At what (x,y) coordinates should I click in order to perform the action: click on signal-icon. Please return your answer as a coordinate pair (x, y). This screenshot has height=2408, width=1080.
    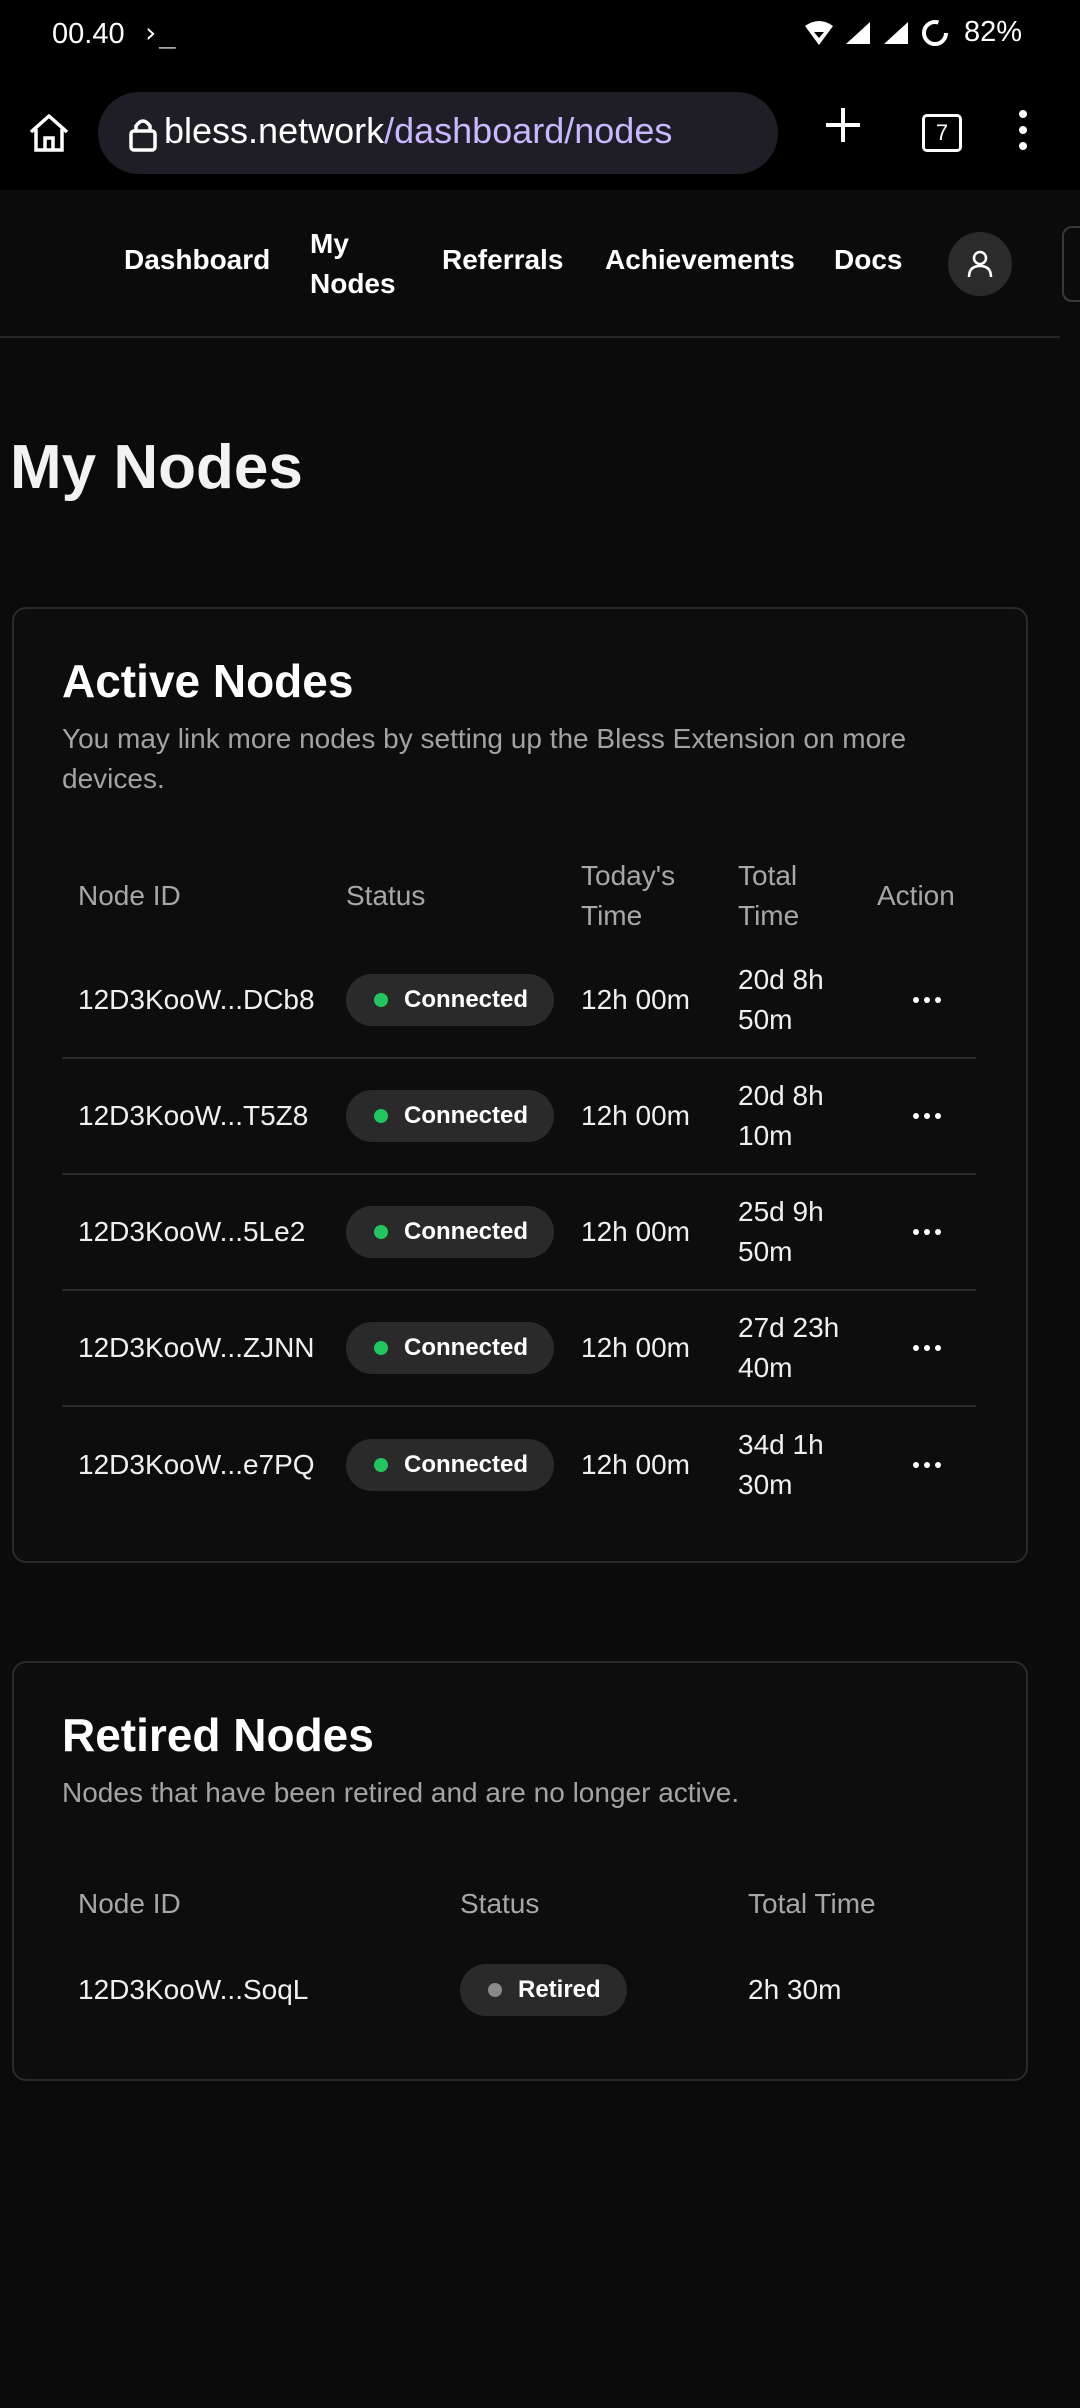
    Looking at the image, I should click on (857, 32).